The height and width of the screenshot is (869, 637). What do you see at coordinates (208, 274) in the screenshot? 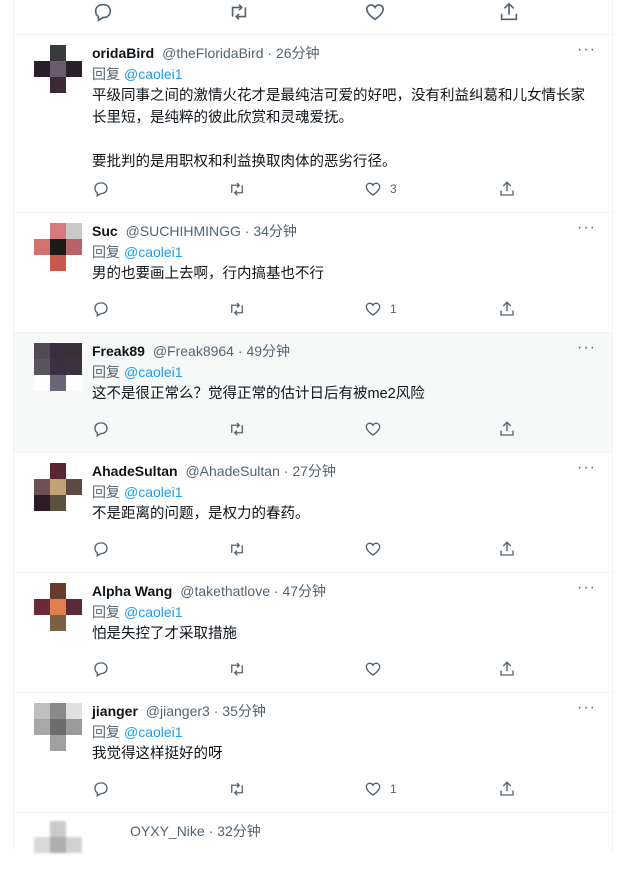
I see `tweet-text: 男的也要画上去啊，行内搞基也不行` at bounding box center [208, 274].